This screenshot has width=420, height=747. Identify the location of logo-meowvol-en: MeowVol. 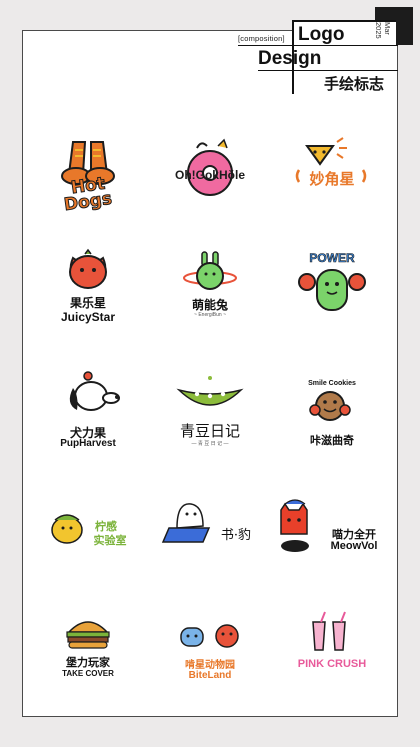
(354, 546).